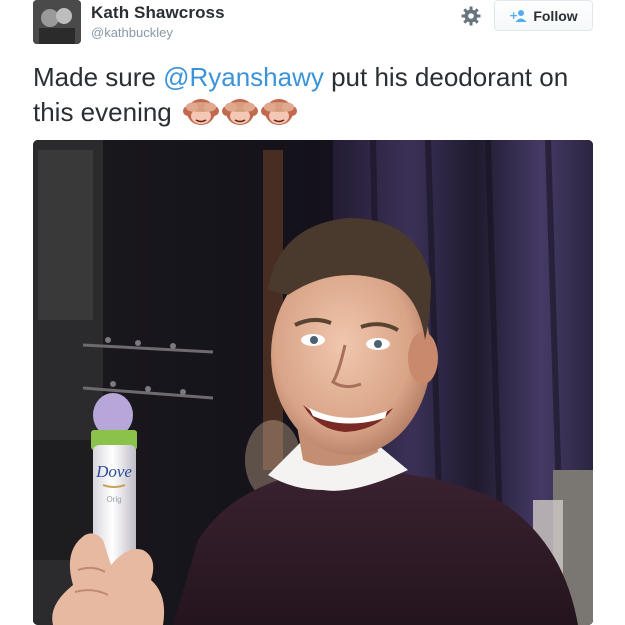 Image resolution: width=625 pixels, height=625 pixels. What do you see at coordinates (243, 77) in the screenshot?
I see `mention-link: @Ryanshawy` at bounding box center [243, 77].